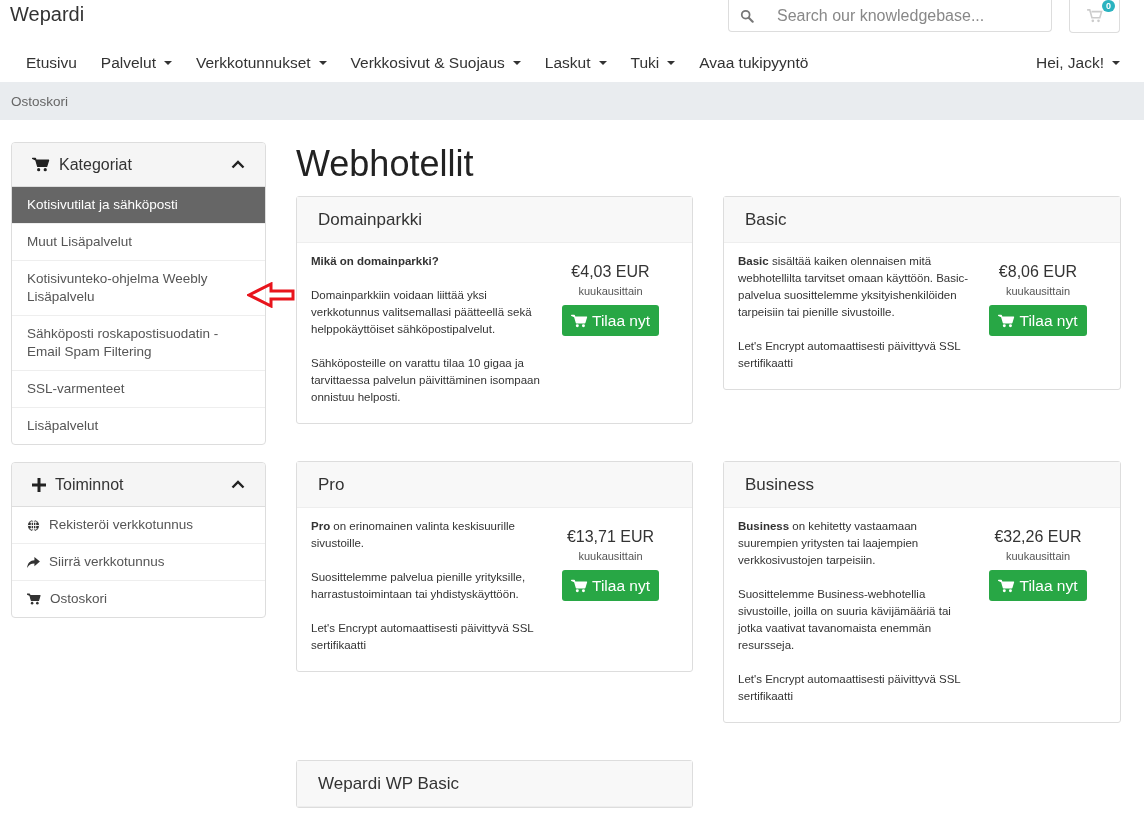  I want to click on site-logo: Wepardi, so click(369, 14).